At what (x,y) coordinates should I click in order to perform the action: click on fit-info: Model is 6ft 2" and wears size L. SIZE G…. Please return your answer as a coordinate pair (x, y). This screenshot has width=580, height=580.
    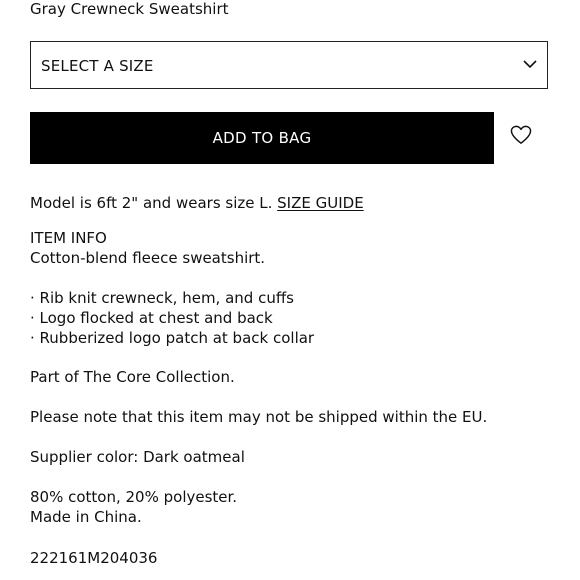
    Looking at the image, I should click on (197, 203).